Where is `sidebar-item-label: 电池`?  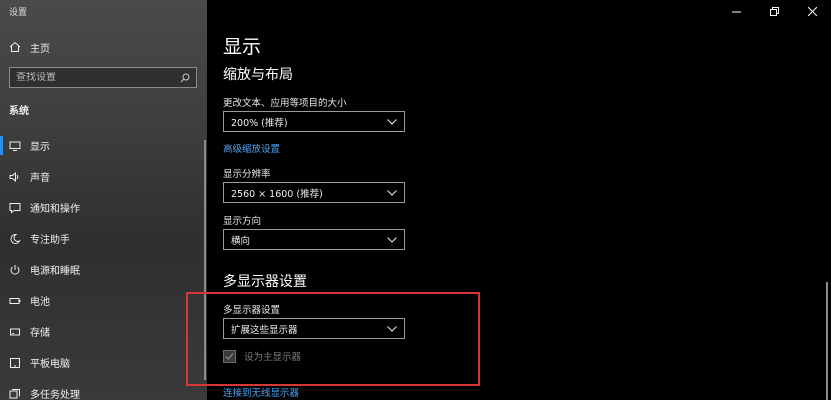 sidebar-item-label: 电池 is located at coordinates (40, 302).